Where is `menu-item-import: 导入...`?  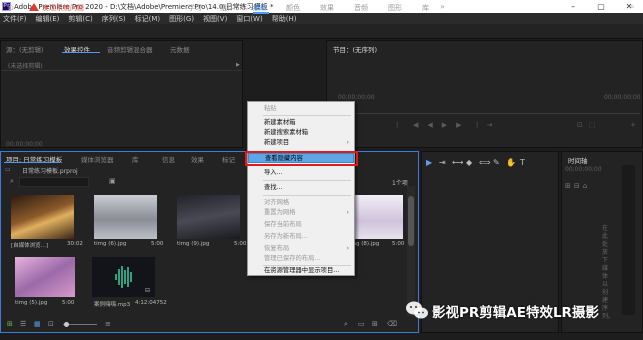 menu-item-import: 导入... is located at coordinates (301, 173).